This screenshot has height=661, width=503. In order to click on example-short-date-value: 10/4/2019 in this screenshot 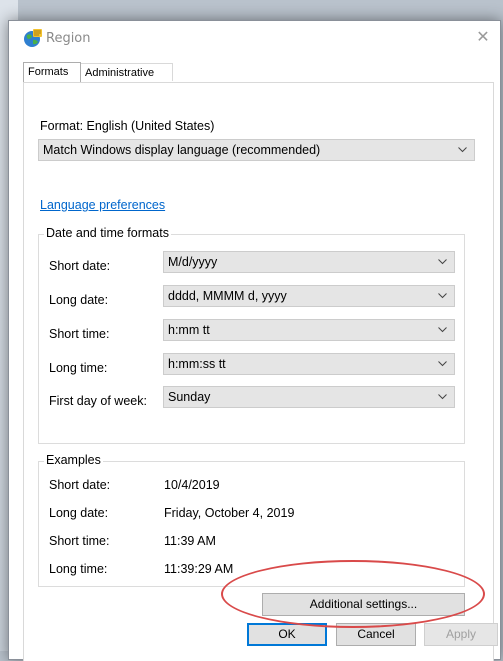, I will do `click(192, 485)`.